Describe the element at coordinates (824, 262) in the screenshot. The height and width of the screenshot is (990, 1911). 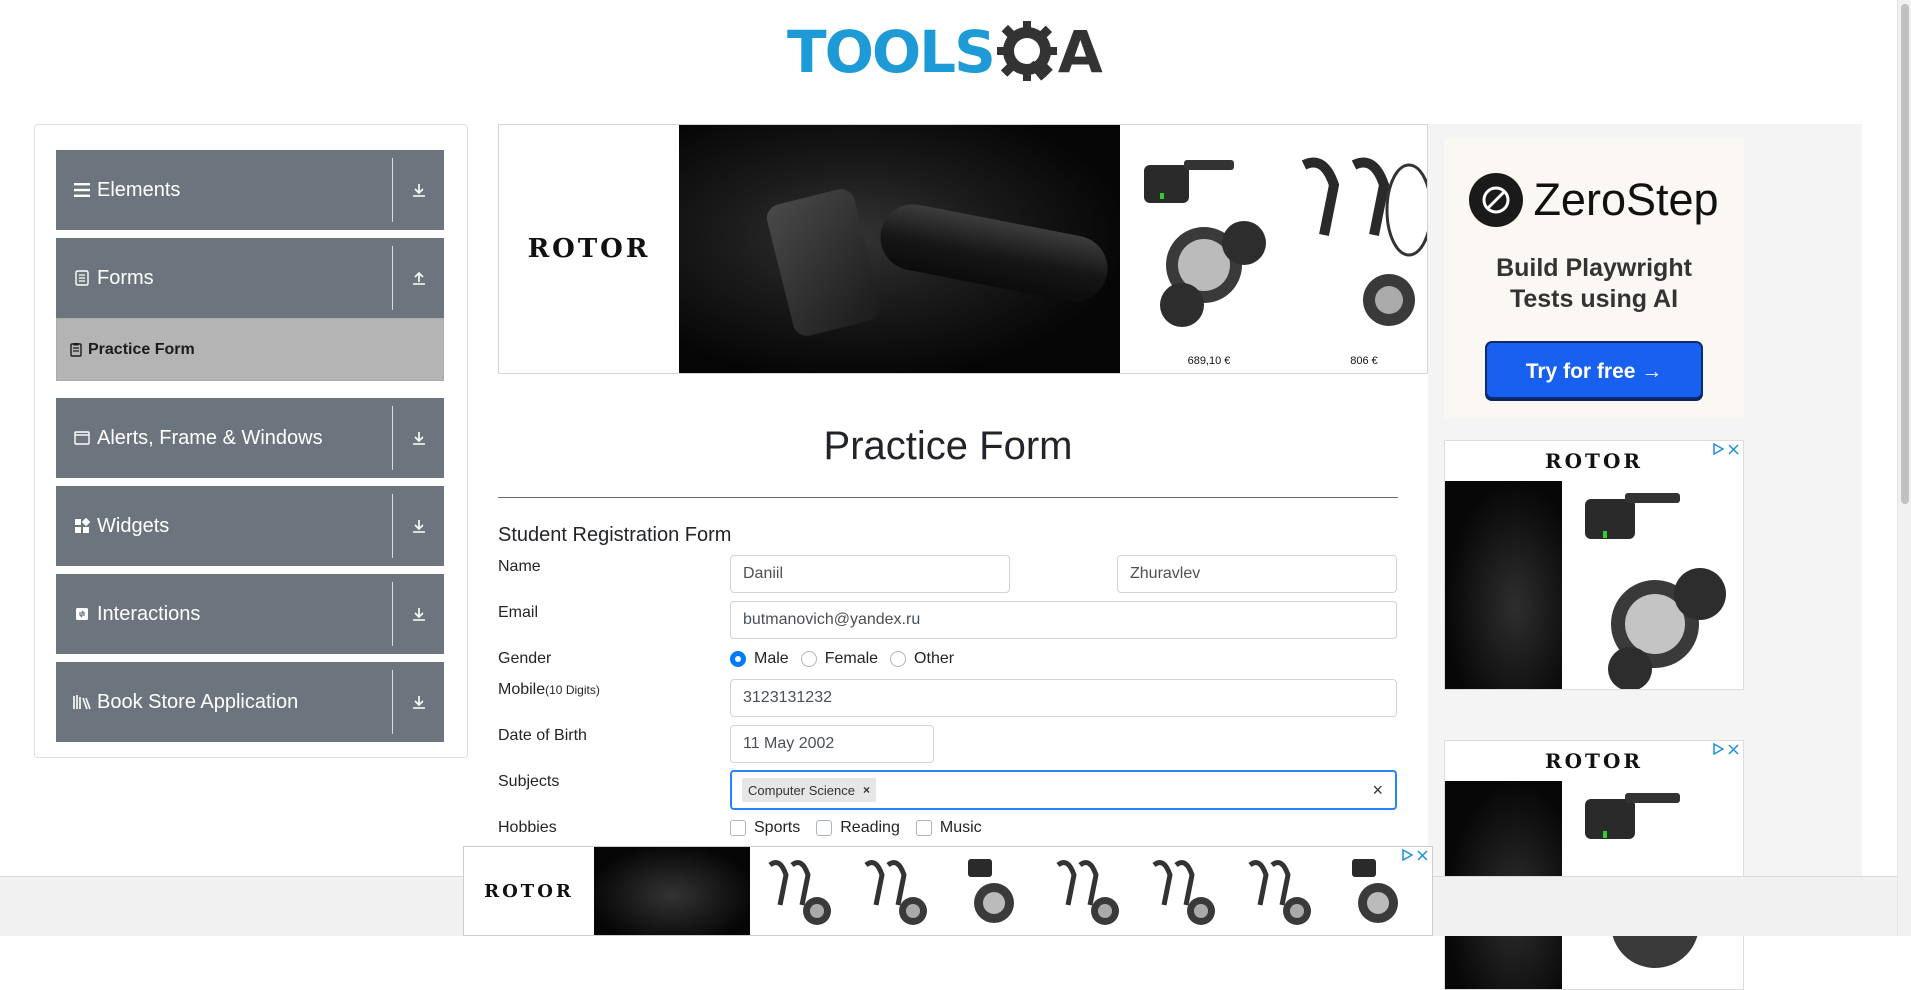
I see `shifter-lever-image` at that location.